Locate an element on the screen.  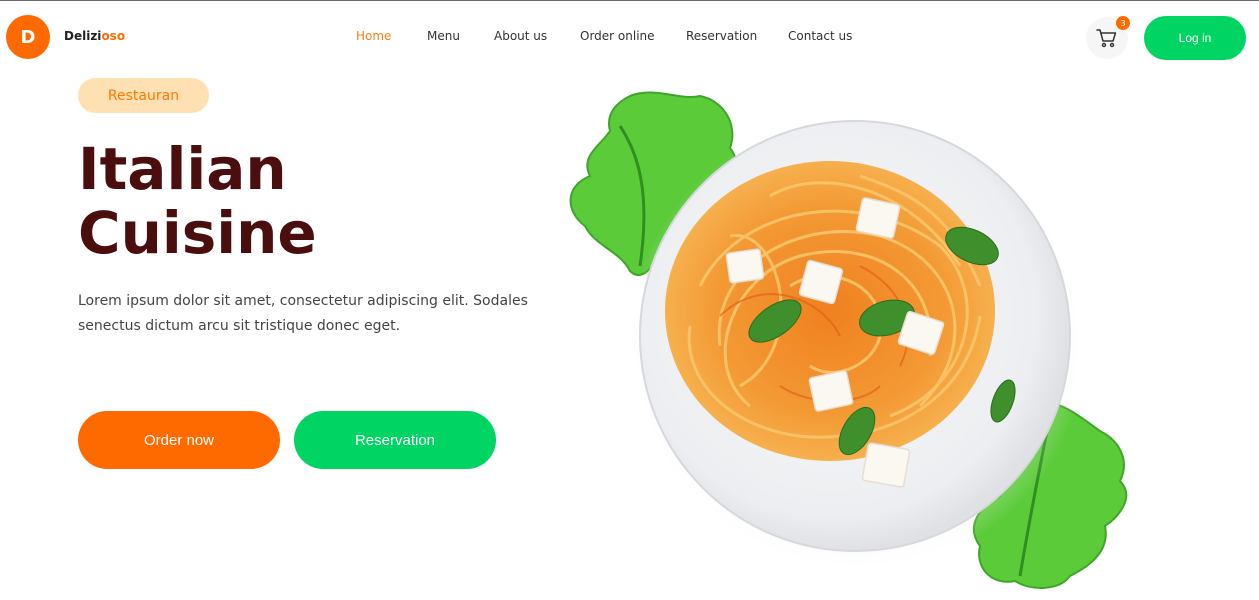
login-button: Log in is located at coordinates (1195, 38).